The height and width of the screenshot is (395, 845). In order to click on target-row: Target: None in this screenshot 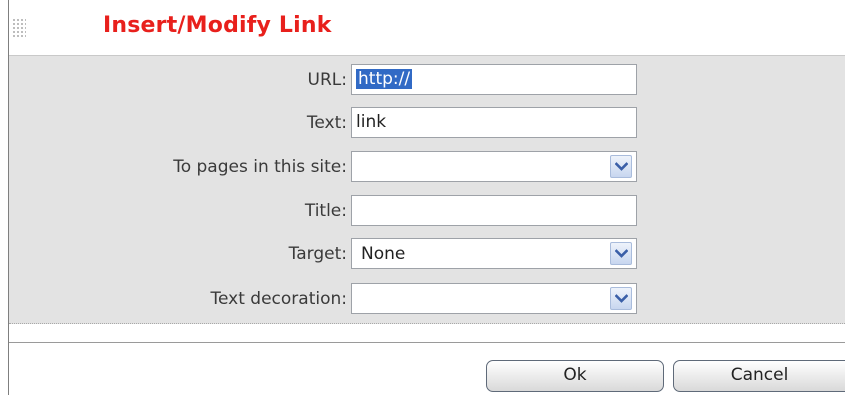, I will do `click(427, 254)`.